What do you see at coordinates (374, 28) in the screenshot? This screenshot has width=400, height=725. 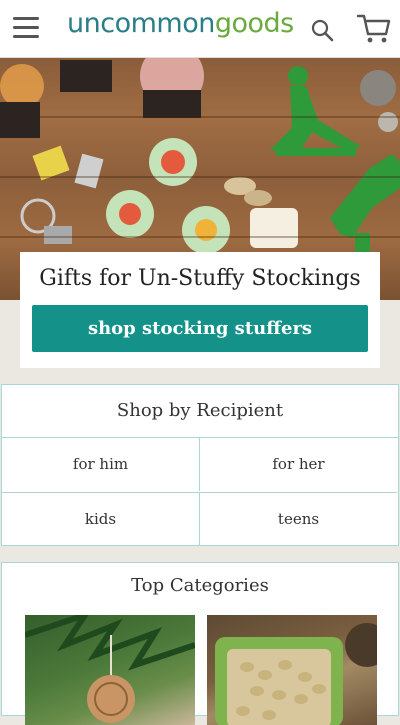 I see `cart-icon` at bounding box center [374, 28].